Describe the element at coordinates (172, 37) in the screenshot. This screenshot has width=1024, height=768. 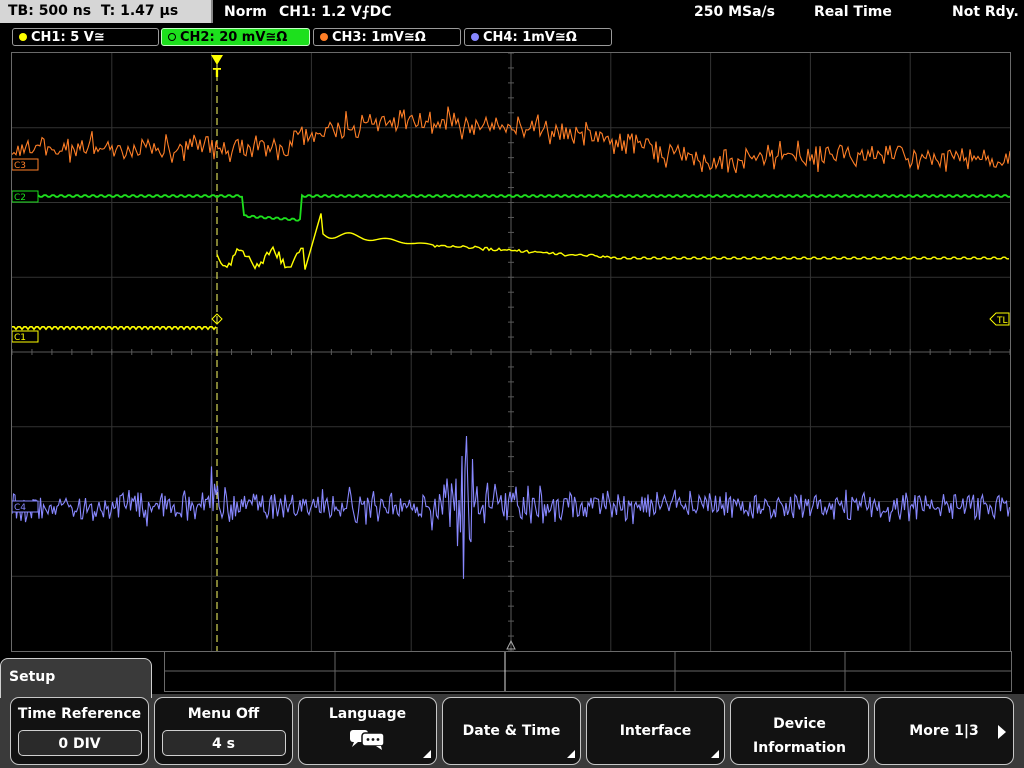
I see `ch2-dot-icon` at that location.